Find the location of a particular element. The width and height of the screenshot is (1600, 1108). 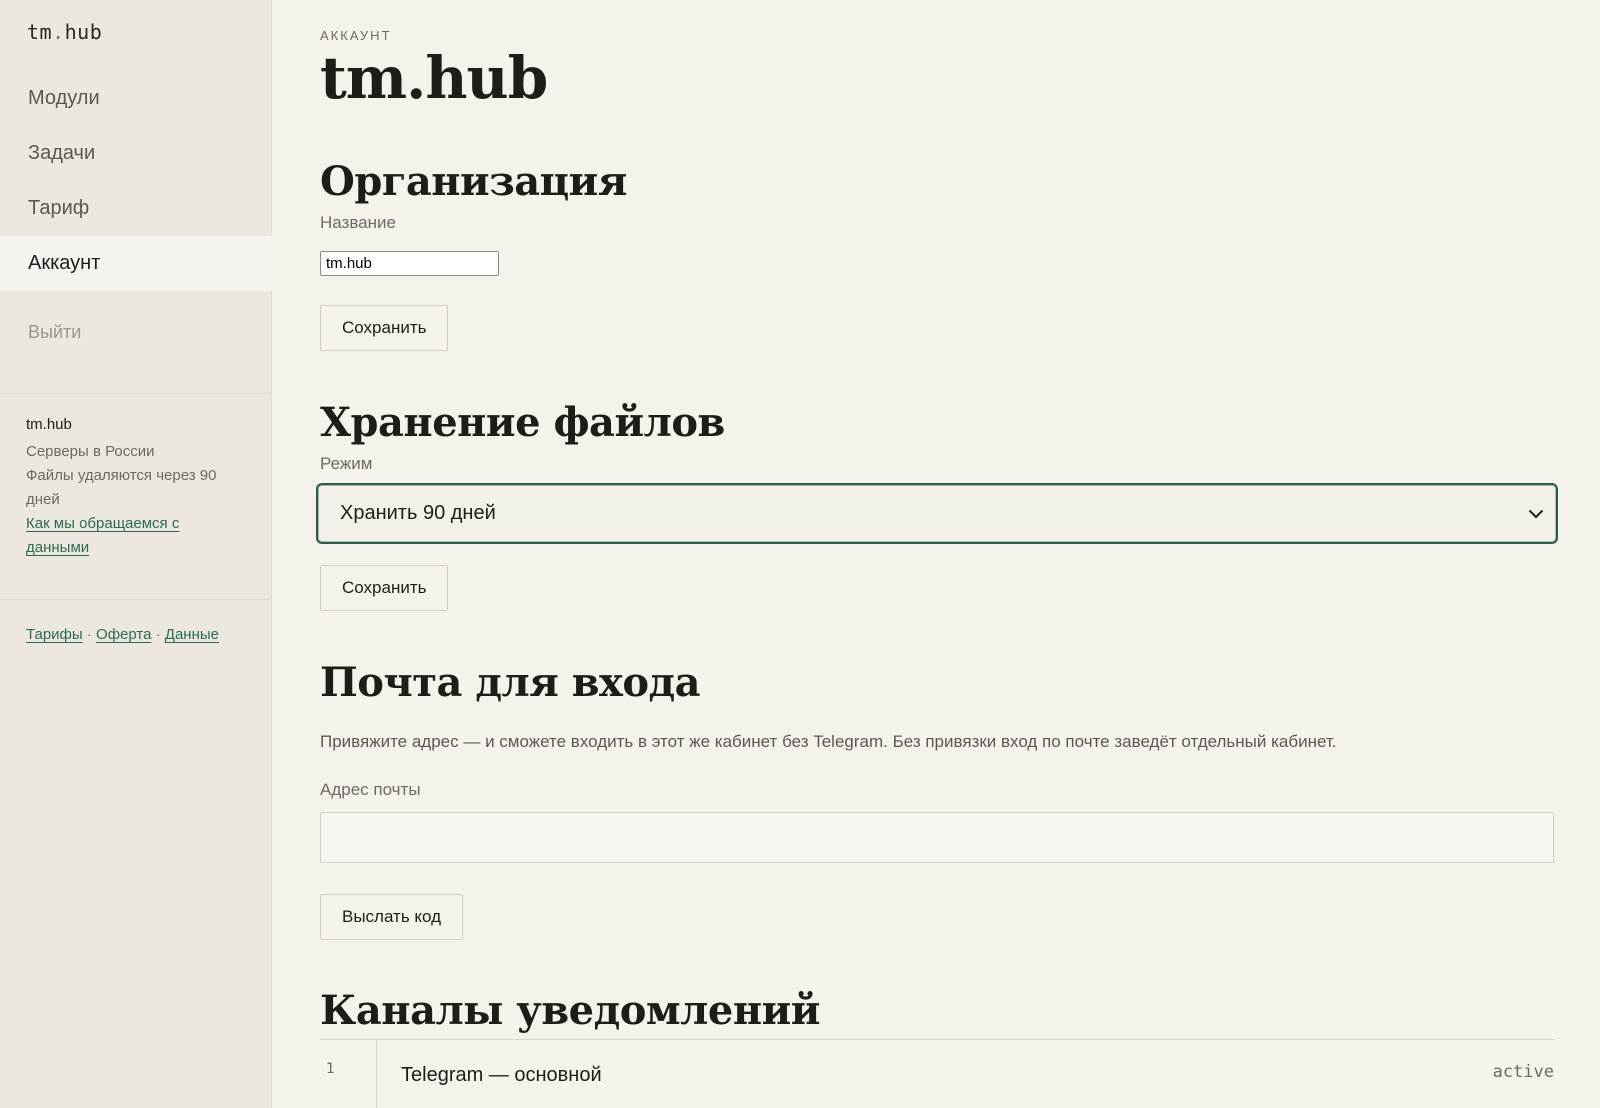

logo-text-left: tm is located at coordinates (40, 32).